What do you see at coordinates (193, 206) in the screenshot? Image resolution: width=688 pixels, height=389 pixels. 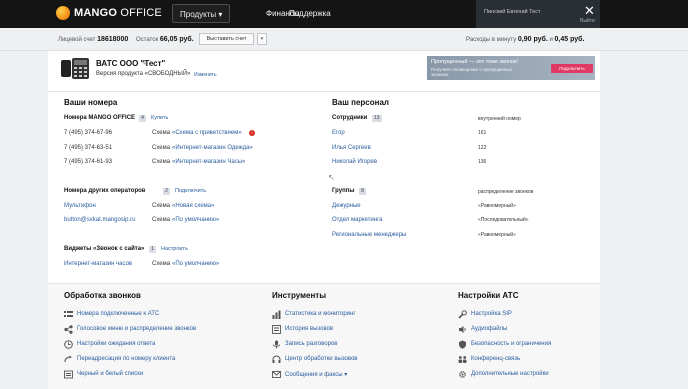 I see `scheme-link: «Новая схема»` at bounding box center [193, 206].